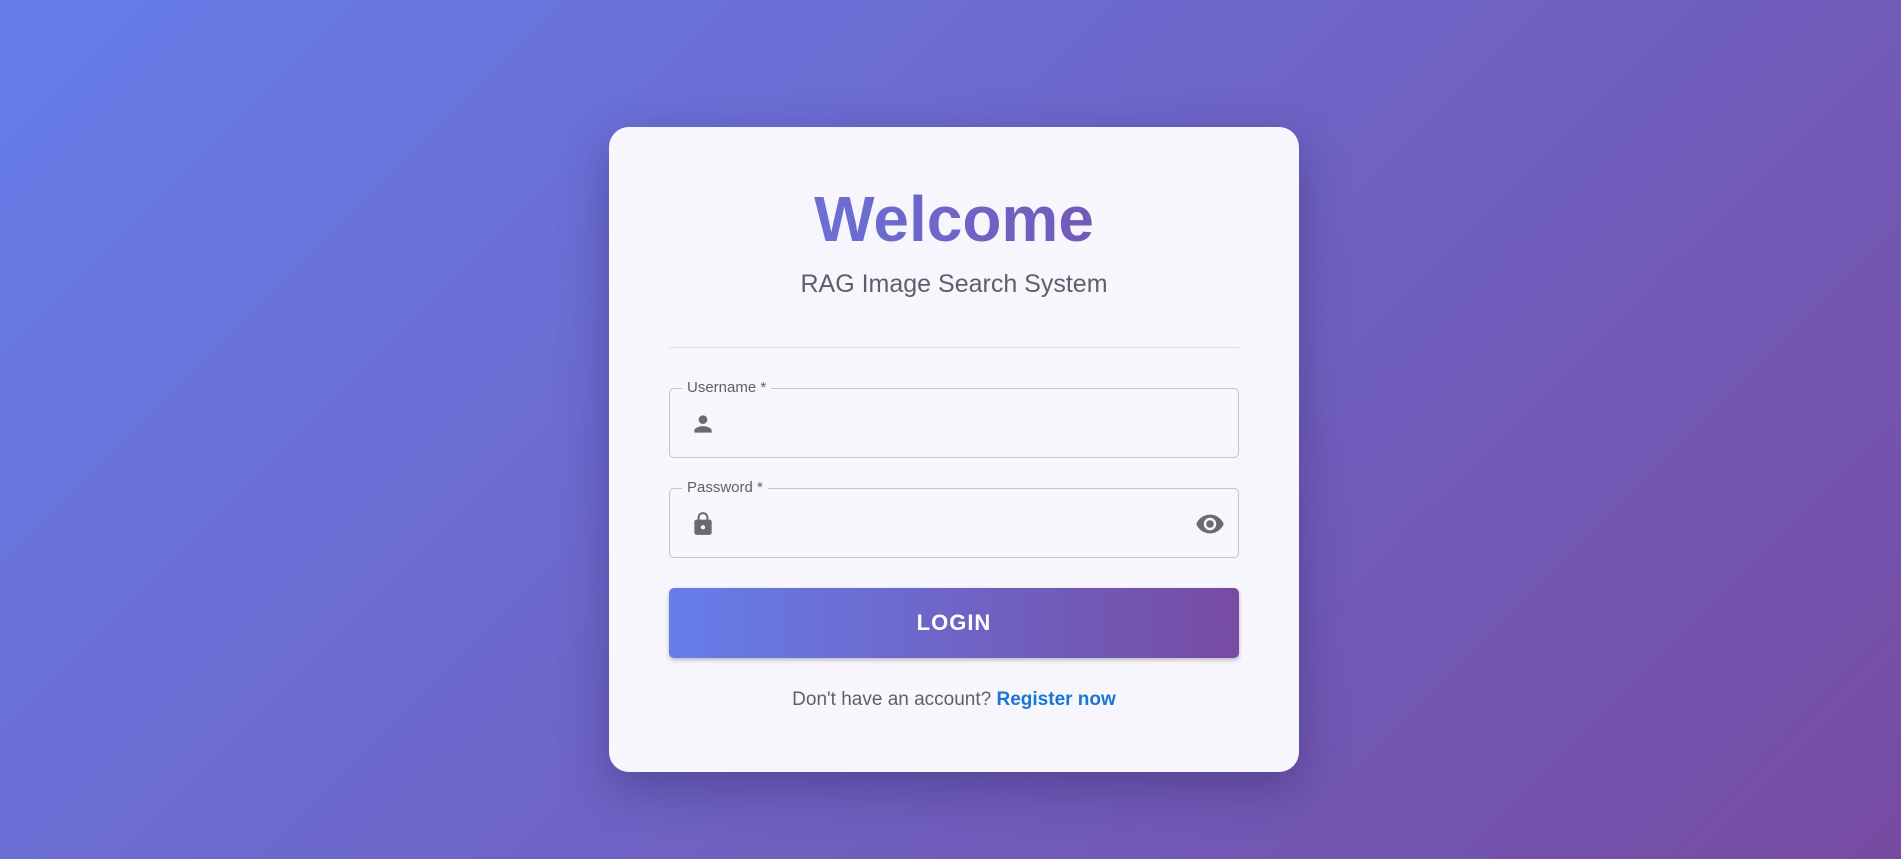  Describe the element at coordinates (727, 388) in the screenshot. I see `username-label: Username *` at that location.